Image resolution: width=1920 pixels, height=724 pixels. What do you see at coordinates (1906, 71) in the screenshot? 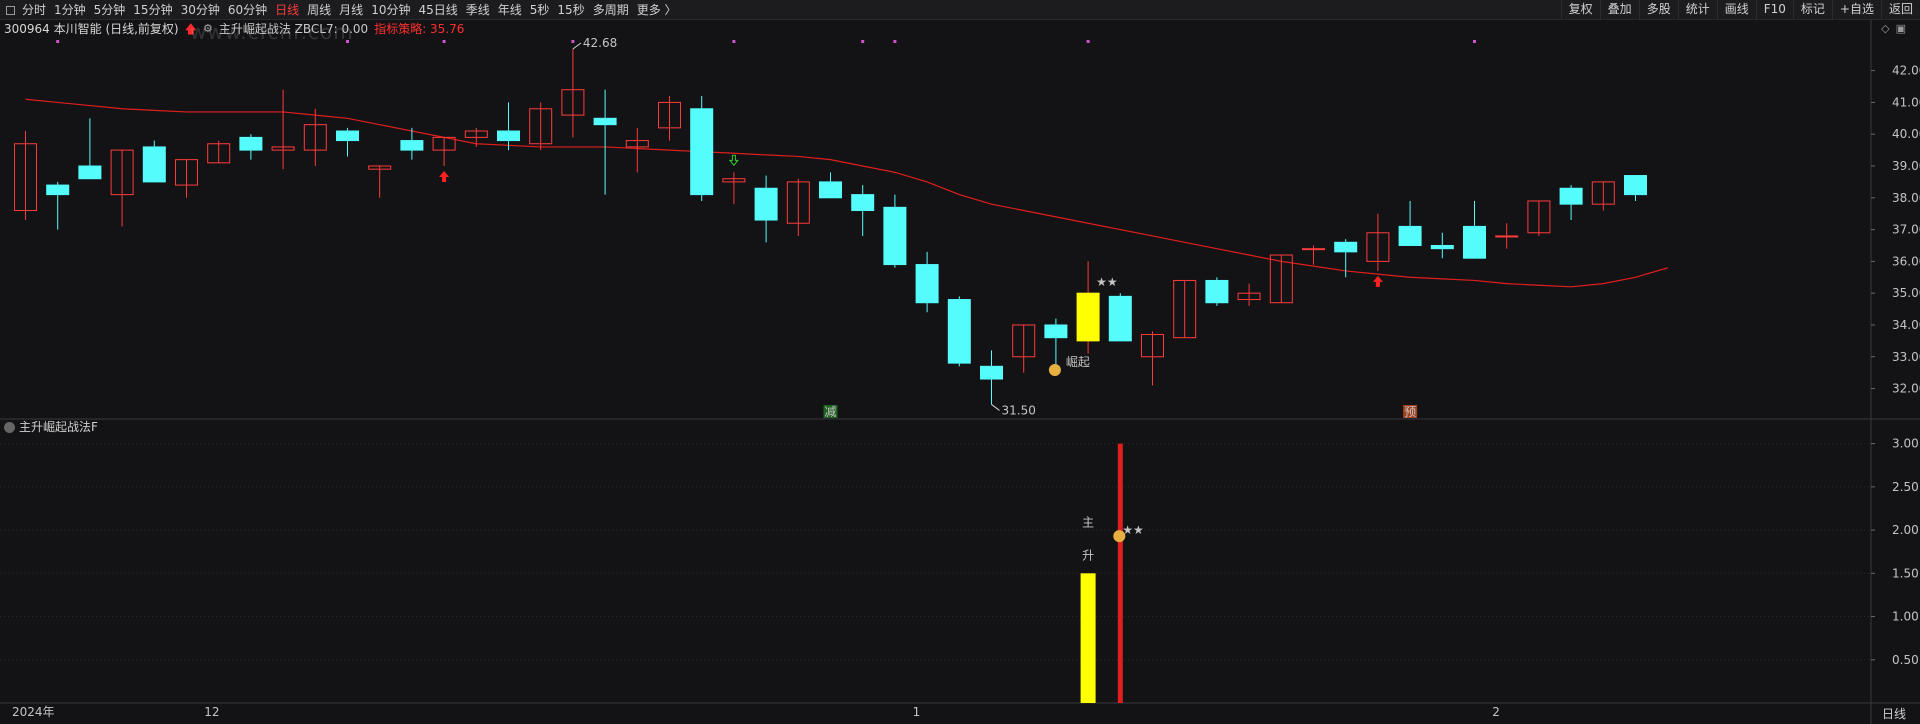
I see `y-tick-label: 42.00` at bounding box center [1906, 71].